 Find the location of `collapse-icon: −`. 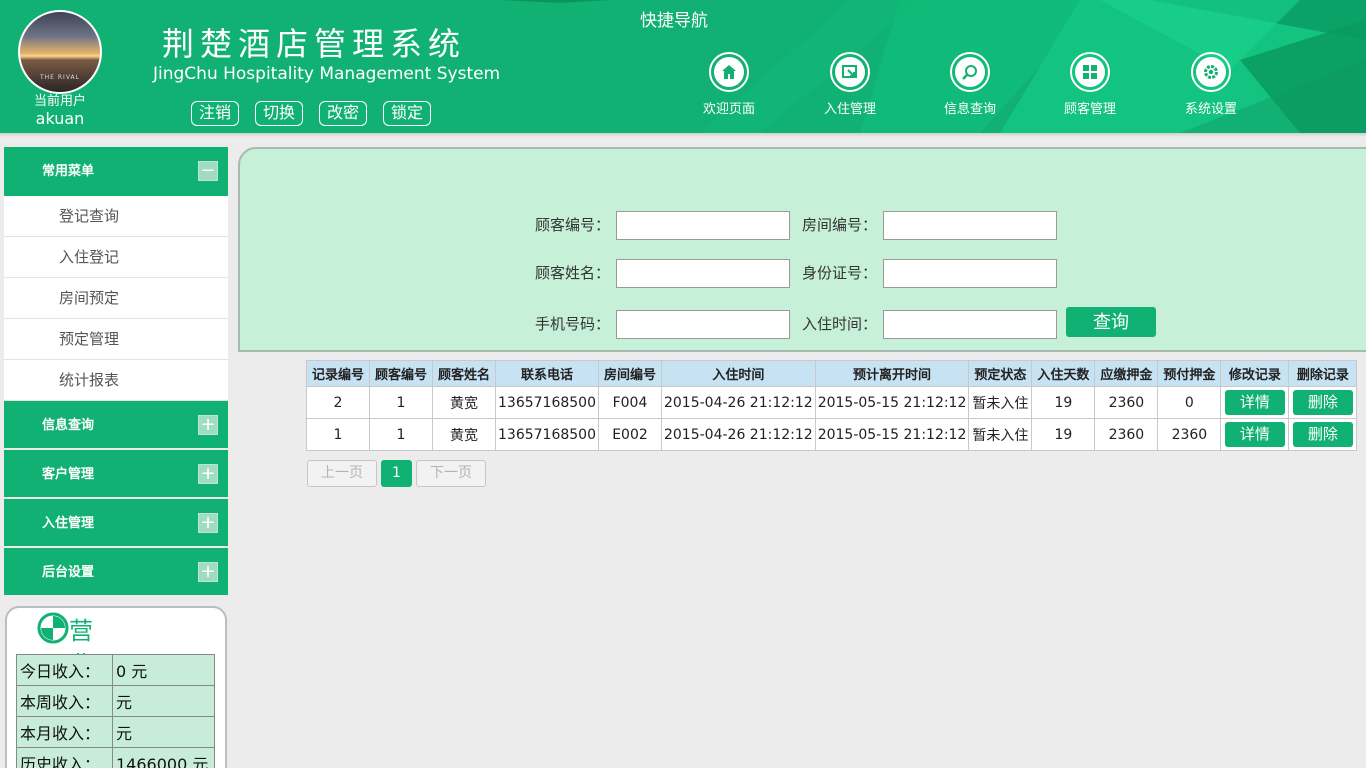

collapse-icon: − is located at coordinates (208, 171).